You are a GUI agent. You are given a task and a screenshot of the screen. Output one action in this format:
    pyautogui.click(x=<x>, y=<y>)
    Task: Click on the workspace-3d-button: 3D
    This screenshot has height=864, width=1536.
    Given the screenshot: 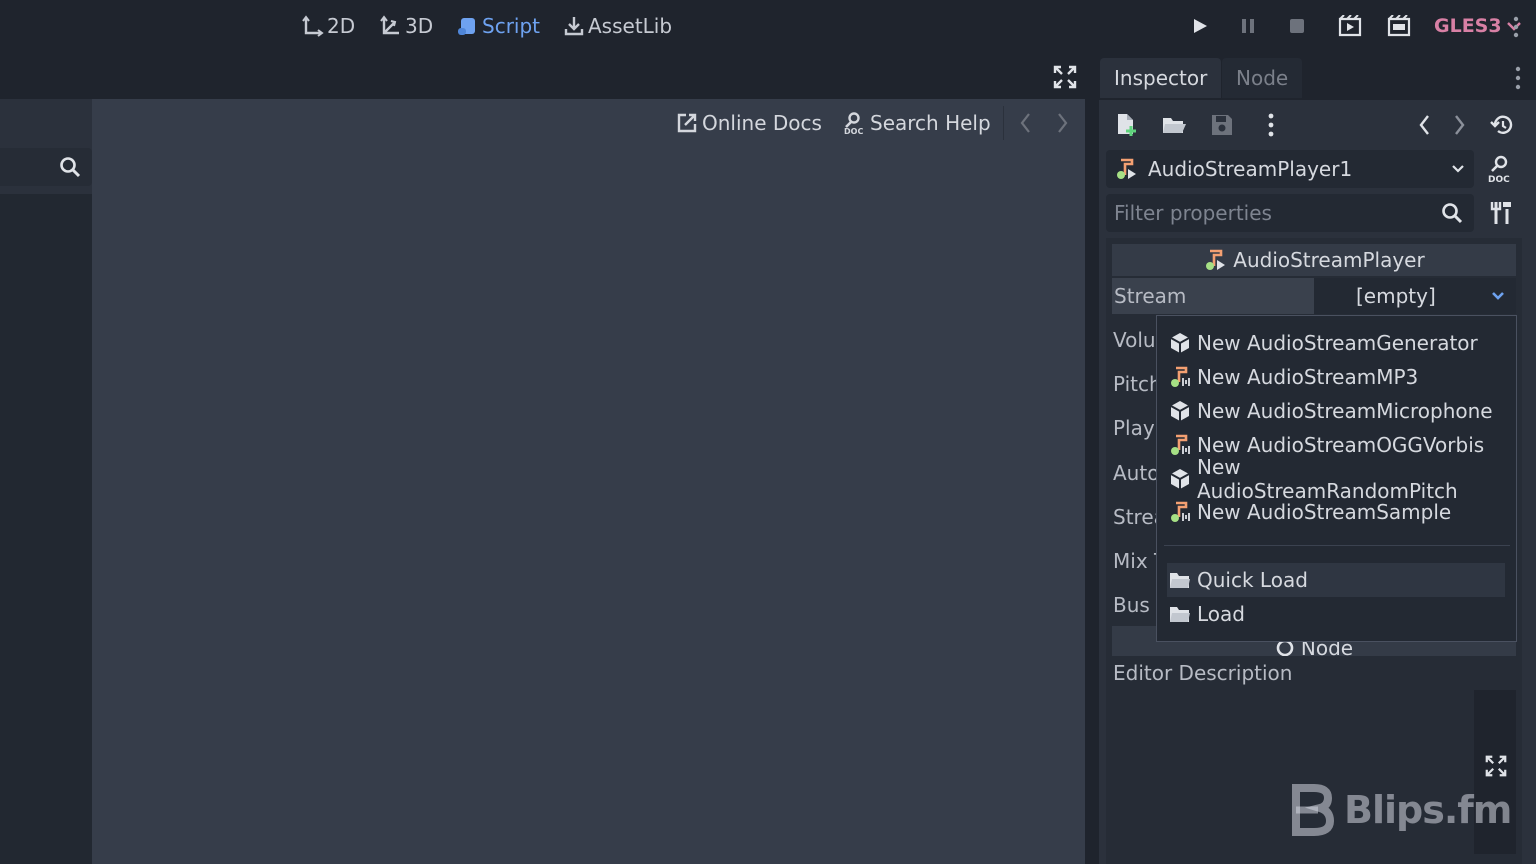 What is the action you would take?
    pyautogui.click(x=406, y=26)
    